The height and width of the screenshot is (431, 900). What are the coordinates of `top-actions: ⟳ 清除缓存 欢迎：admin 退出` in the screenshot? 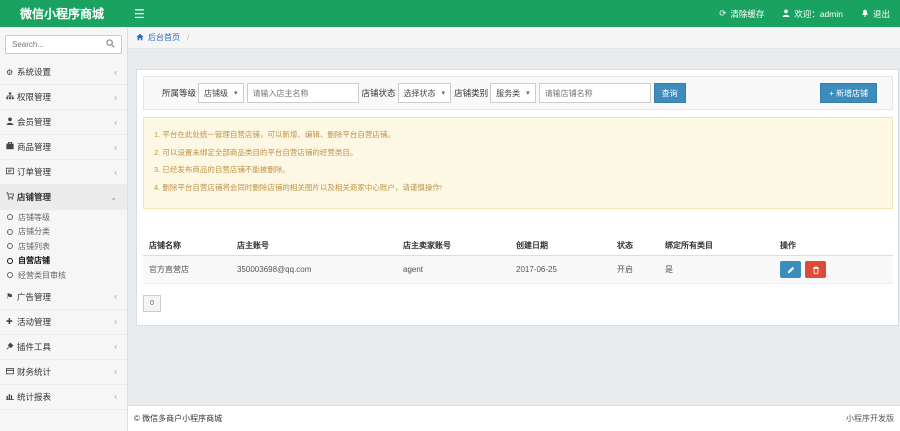 It's located at (809, 14).